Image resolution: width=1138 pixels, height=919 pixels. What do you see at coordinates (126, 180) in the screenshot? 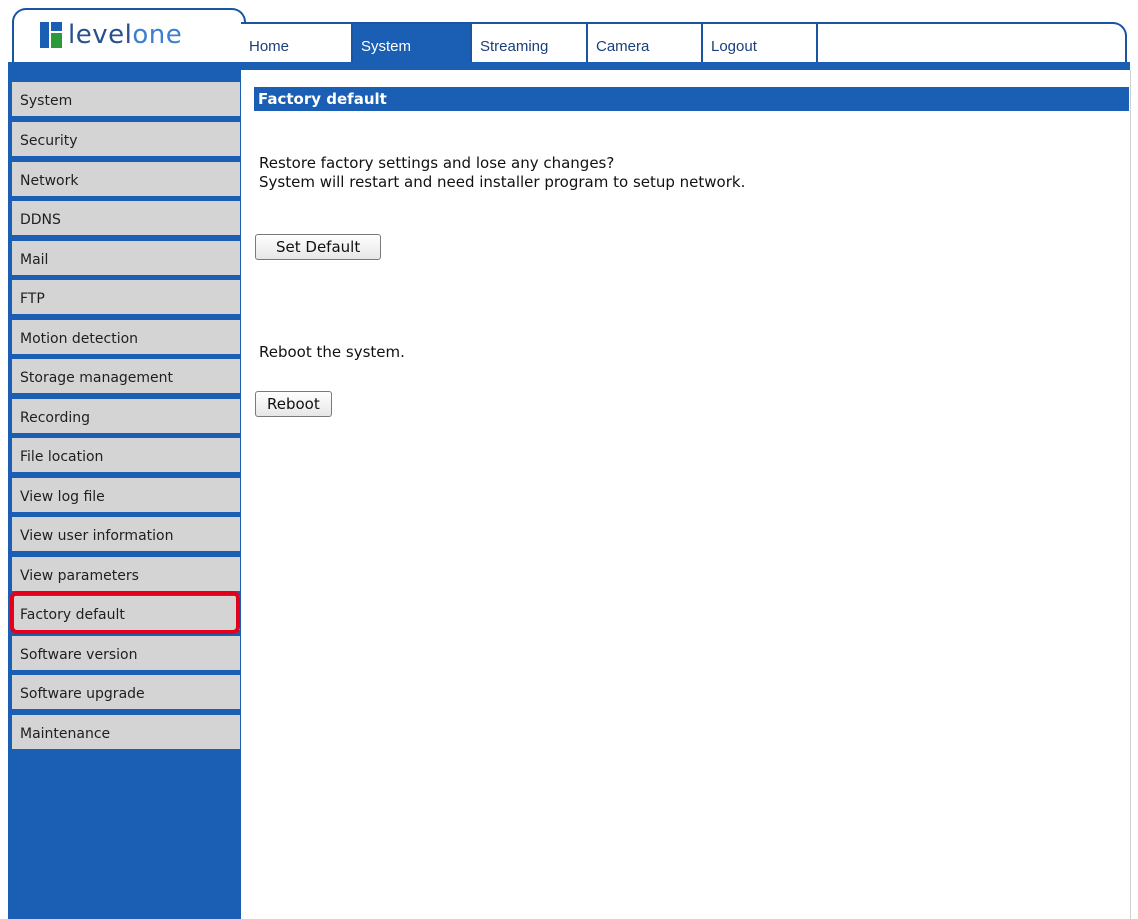
I see `sidebar-item-network: Network` at bounding box center [126, 180].